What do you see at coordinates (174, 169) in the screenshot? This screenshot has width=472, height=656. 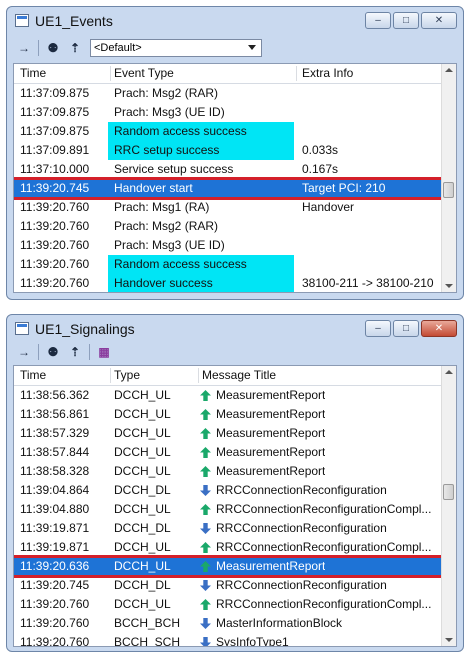 I see `cell-event-type: Service setup success` at bounding box center [174, 169].